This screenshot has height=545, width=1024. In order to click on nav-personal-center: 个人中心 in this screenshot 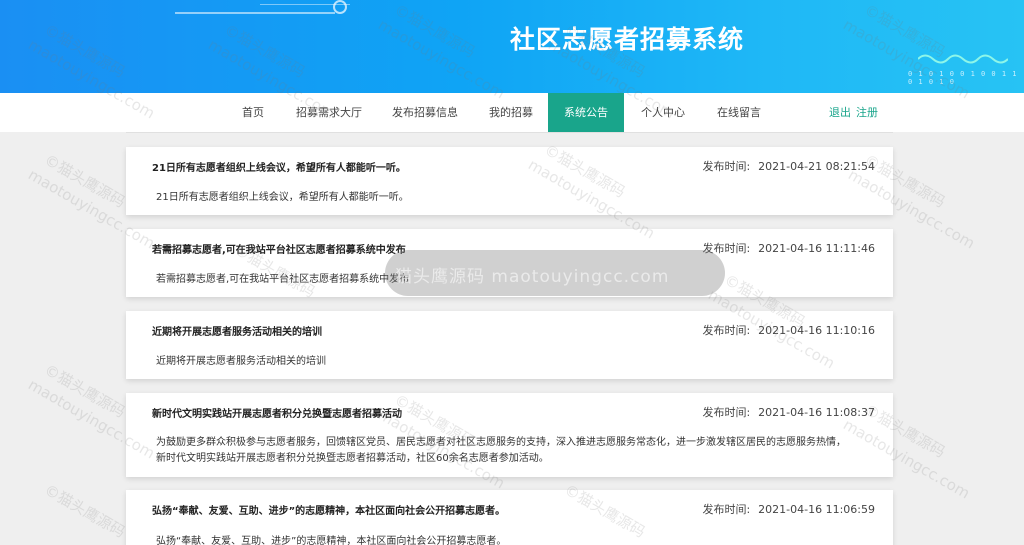, I will do `click(663, 112)`.